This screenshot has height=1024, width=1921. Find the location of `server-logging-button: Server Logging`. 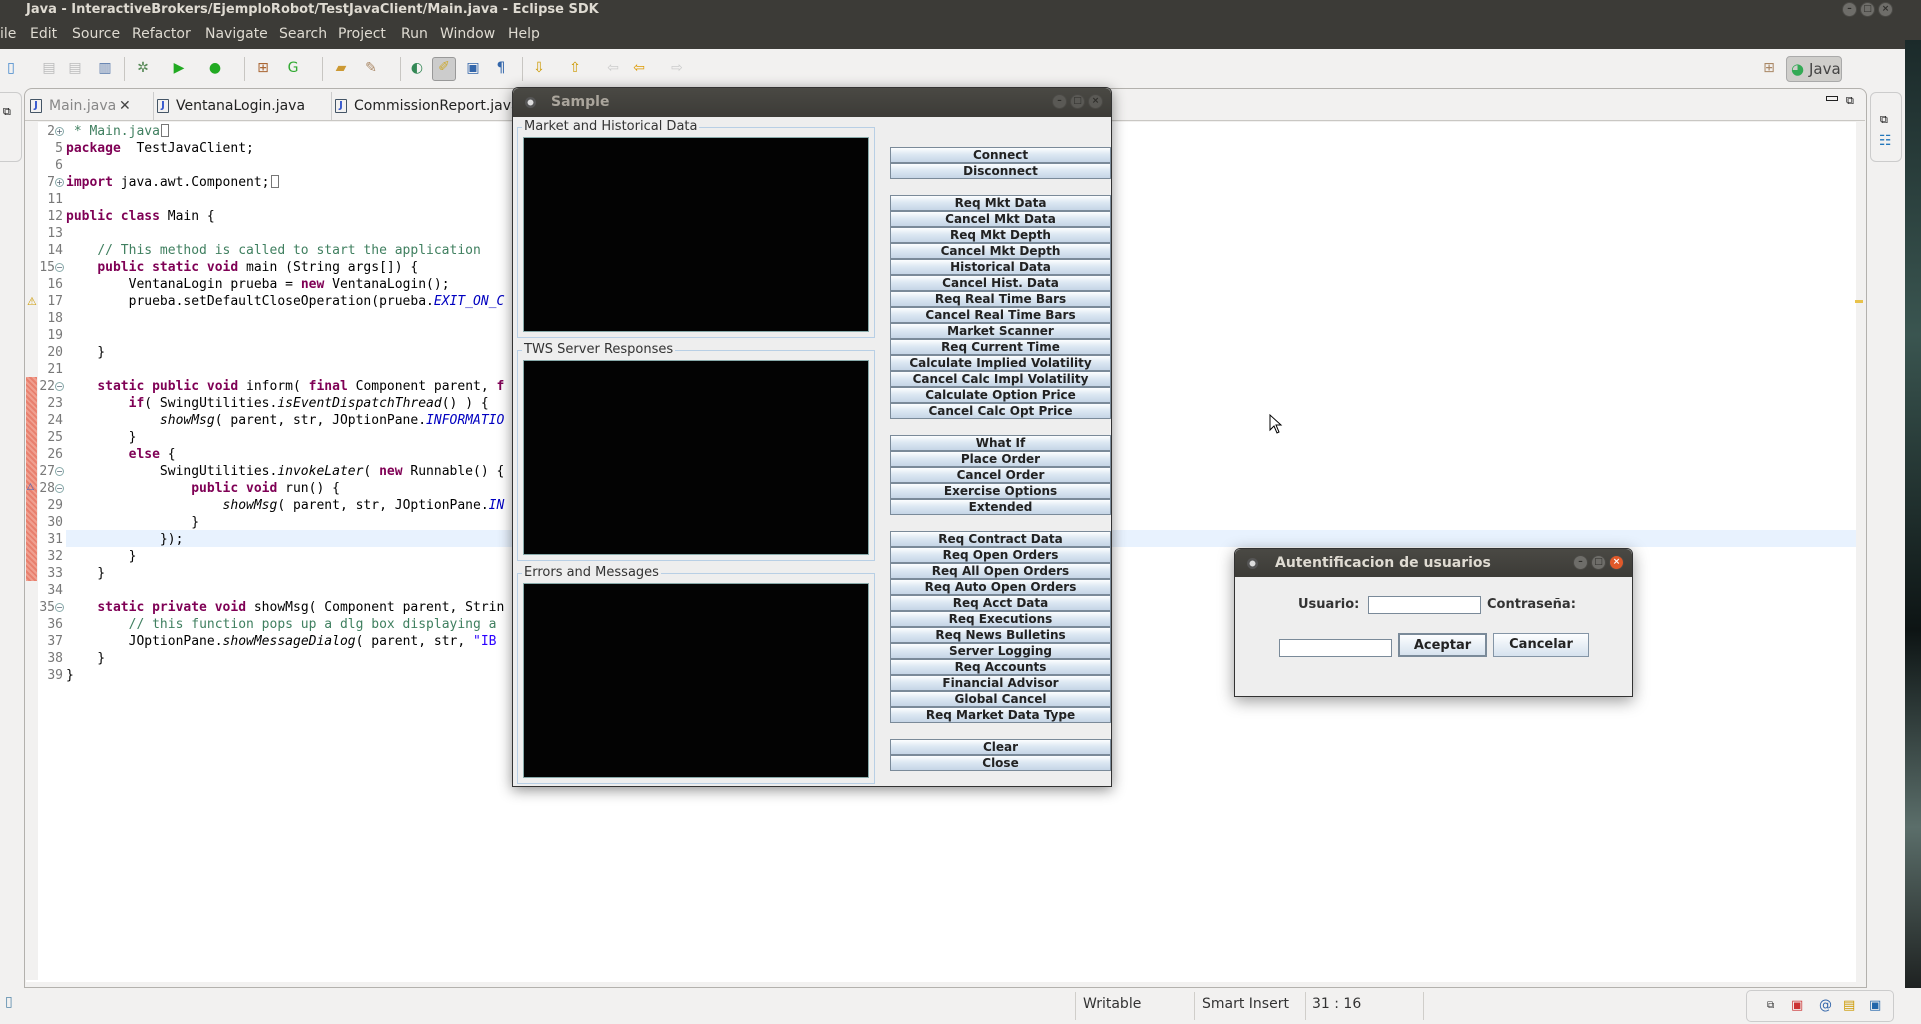

server-logging-button: Server Logging is located at coordinates (1000, 651).